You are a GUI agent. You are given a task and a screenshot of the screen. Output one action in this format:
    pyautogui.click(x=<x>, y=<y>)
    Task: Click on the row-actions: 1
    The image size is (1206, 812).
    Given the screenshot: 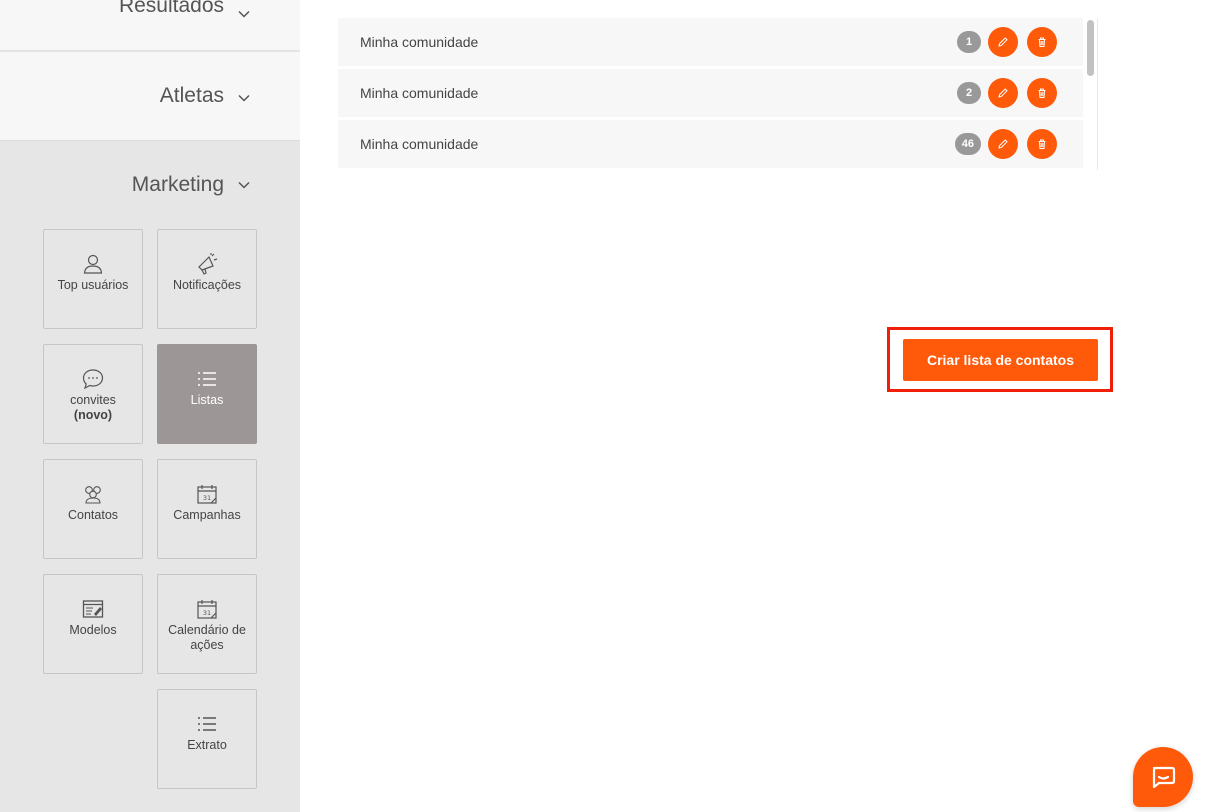 What is the action you would take?
    pyautogui.click(x=1007, y=42)
    